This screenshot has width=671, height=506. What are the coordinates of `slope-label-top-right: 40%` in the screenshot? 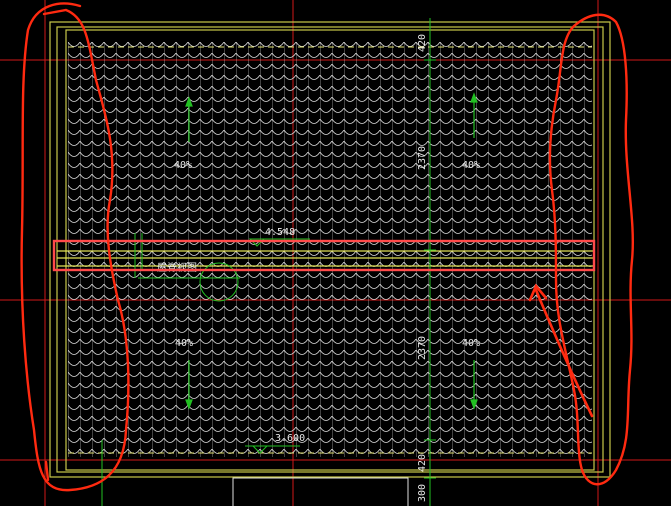 It's located at (471, 165).